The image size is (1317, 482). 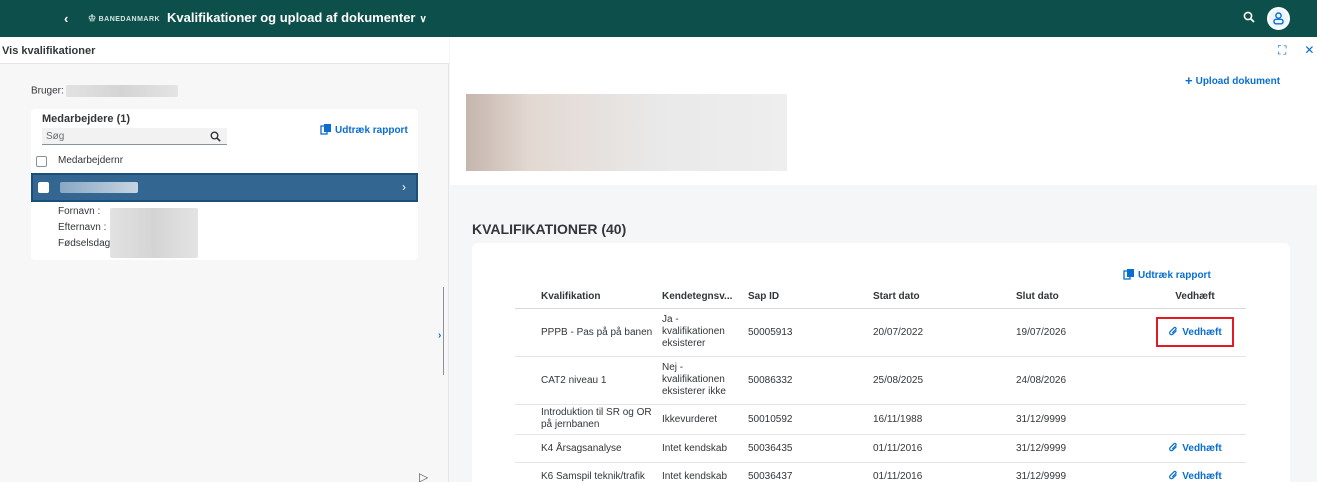 I want to click on left-panel-header: Vis kvalifikationer, so click(x=224, y=50).